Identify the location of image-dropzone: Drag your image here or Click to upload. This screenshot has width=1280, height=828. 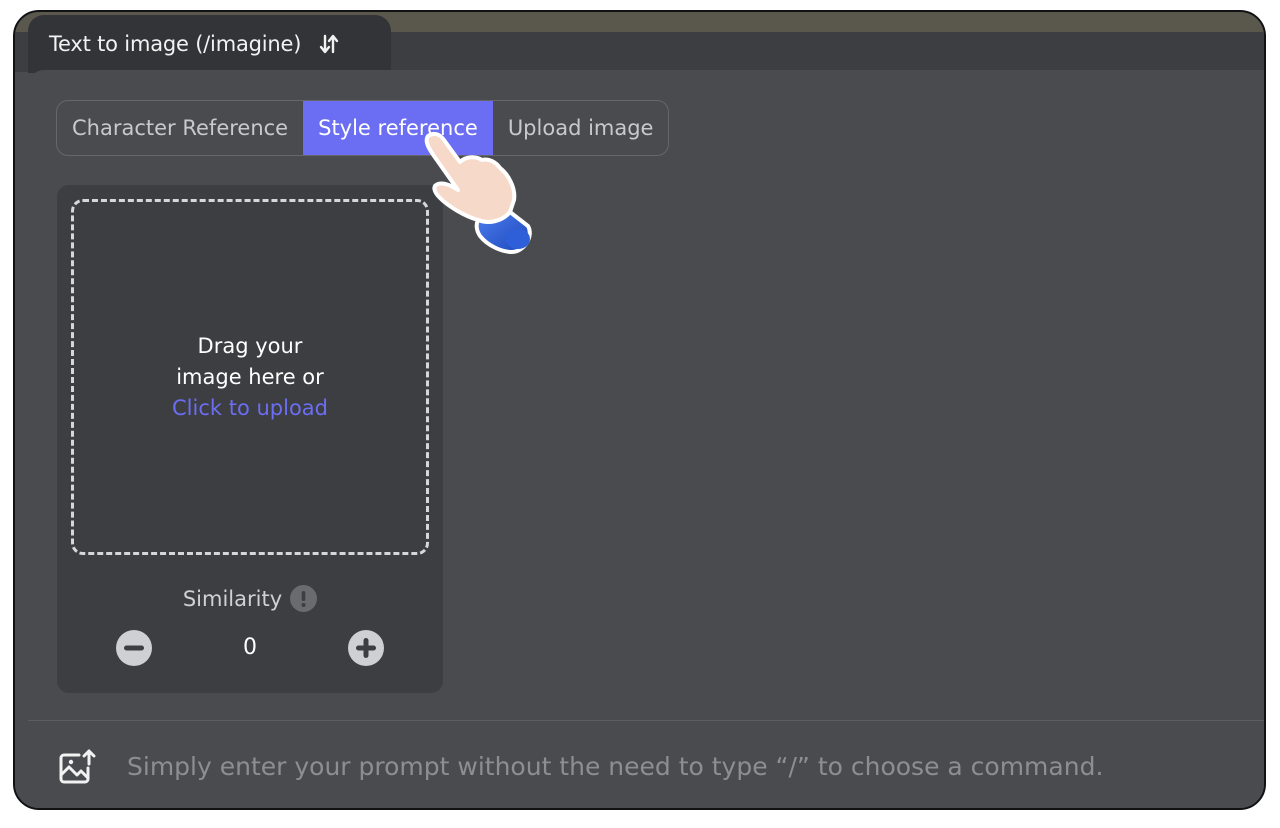
(250, 377).